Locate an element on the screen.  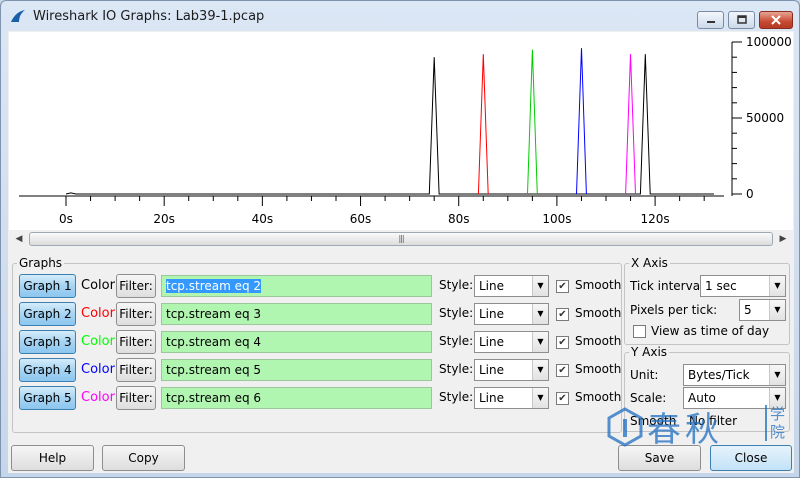
graph-4-filter-input: tcp.stream eq 5 is located at coordinates (296, 370).